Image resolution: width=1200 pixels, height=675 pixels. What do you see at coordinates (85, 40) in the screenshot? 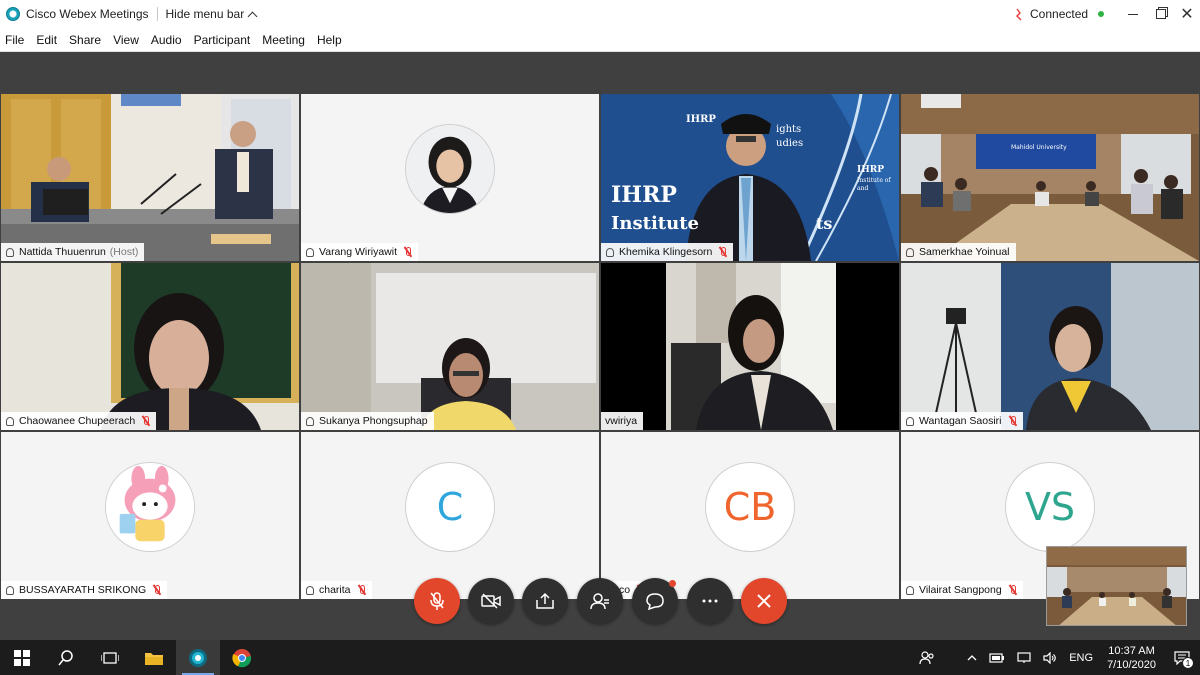
I see `menu-share: Share` at bounding box center [85, 40].